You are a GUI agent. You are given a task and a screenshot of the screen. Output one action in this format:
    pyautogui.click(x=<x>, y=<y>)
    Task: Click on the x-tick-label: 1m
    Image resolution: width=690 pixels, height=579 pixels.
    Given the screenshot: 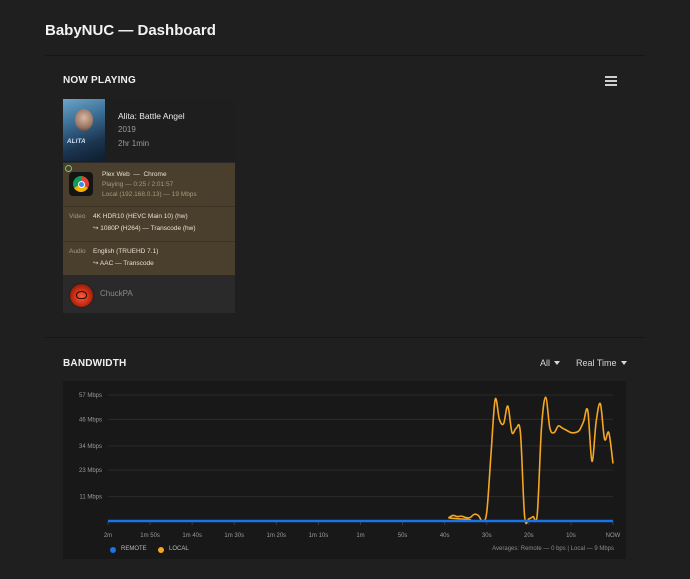 What is the action you would take?
    pyautogui.click(x=360, y=536)
    